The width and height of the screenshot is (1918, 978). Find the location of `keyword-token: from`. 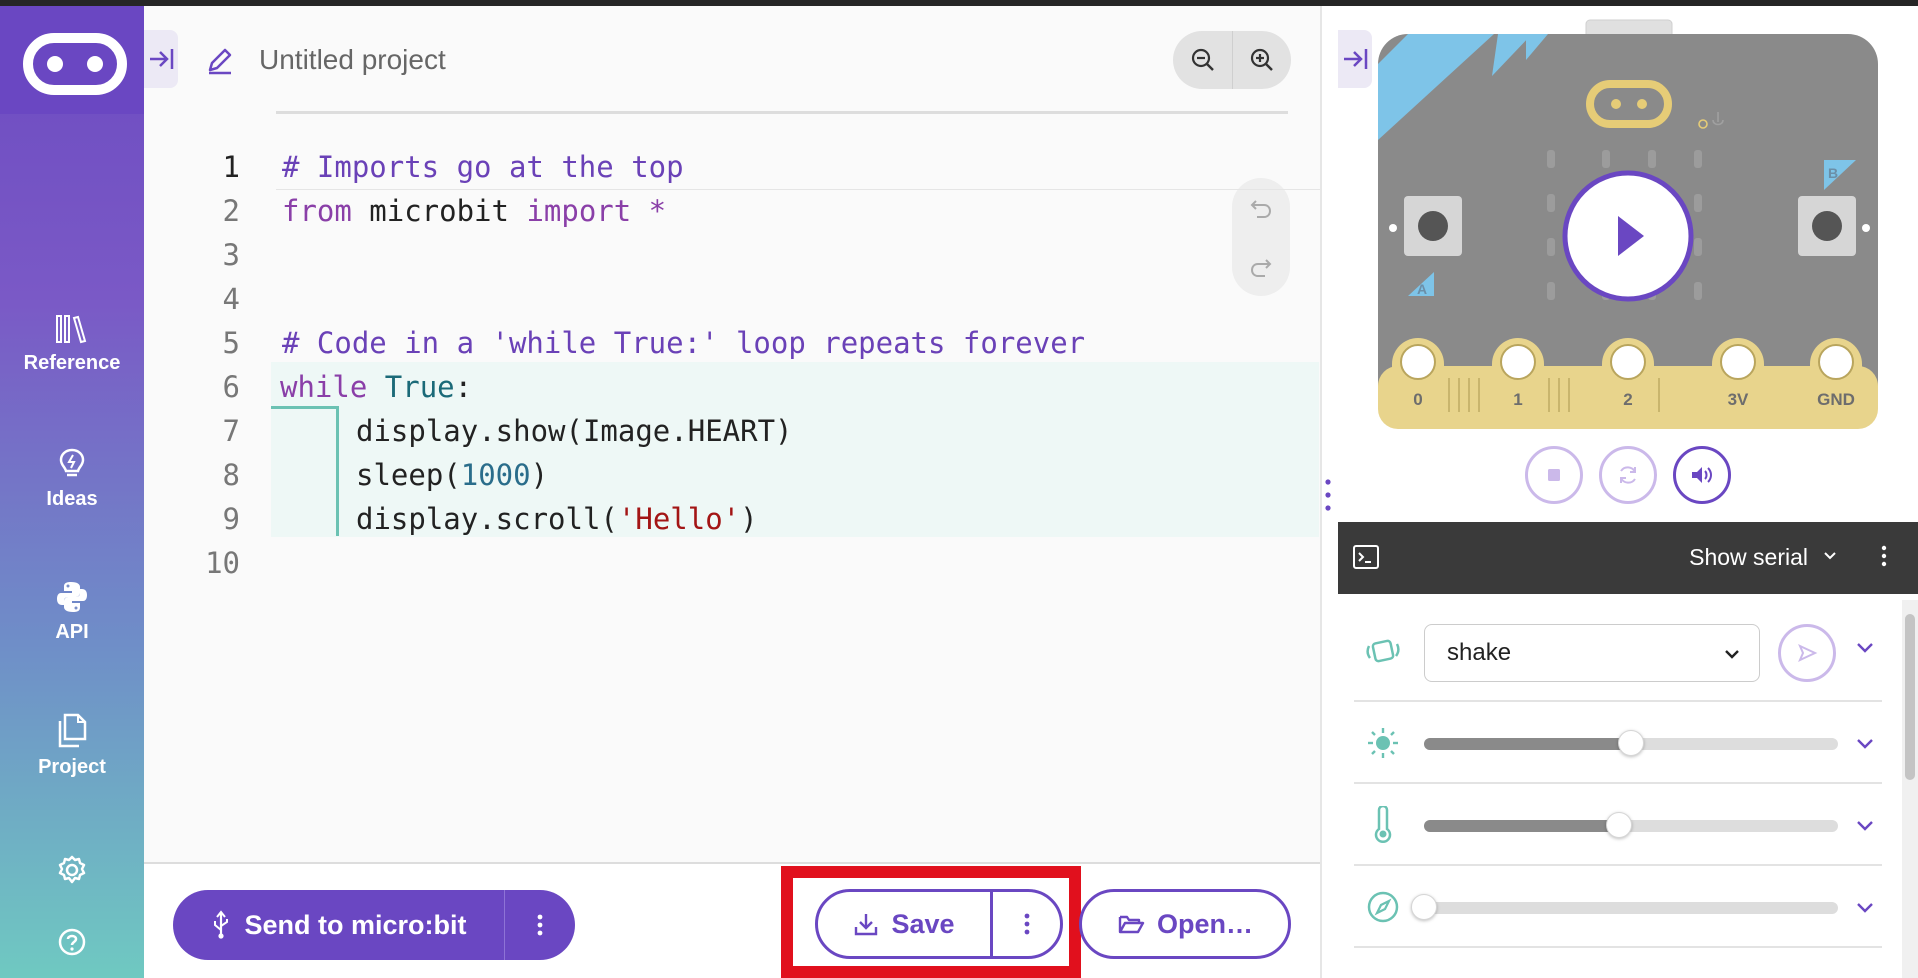

keyword-token: from is located at coordinates (317, 211).